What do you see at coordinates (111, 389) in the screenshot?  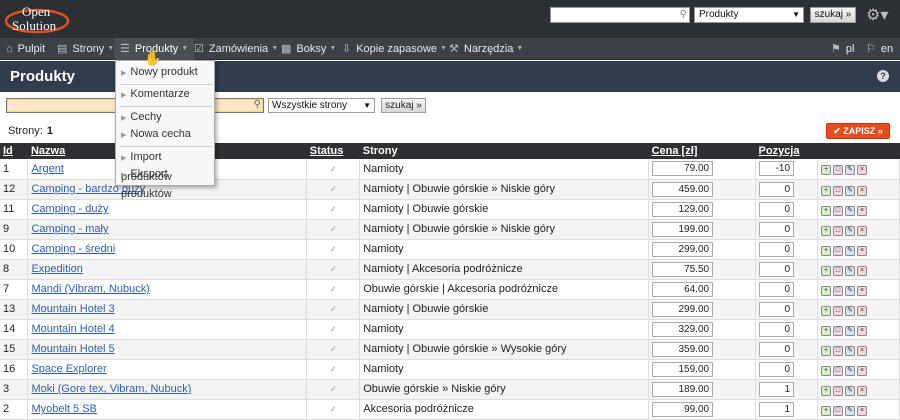 I see `product-link: Moki (Gore tex, Vibram, Nubuck)` at bounding box center [111, 389].